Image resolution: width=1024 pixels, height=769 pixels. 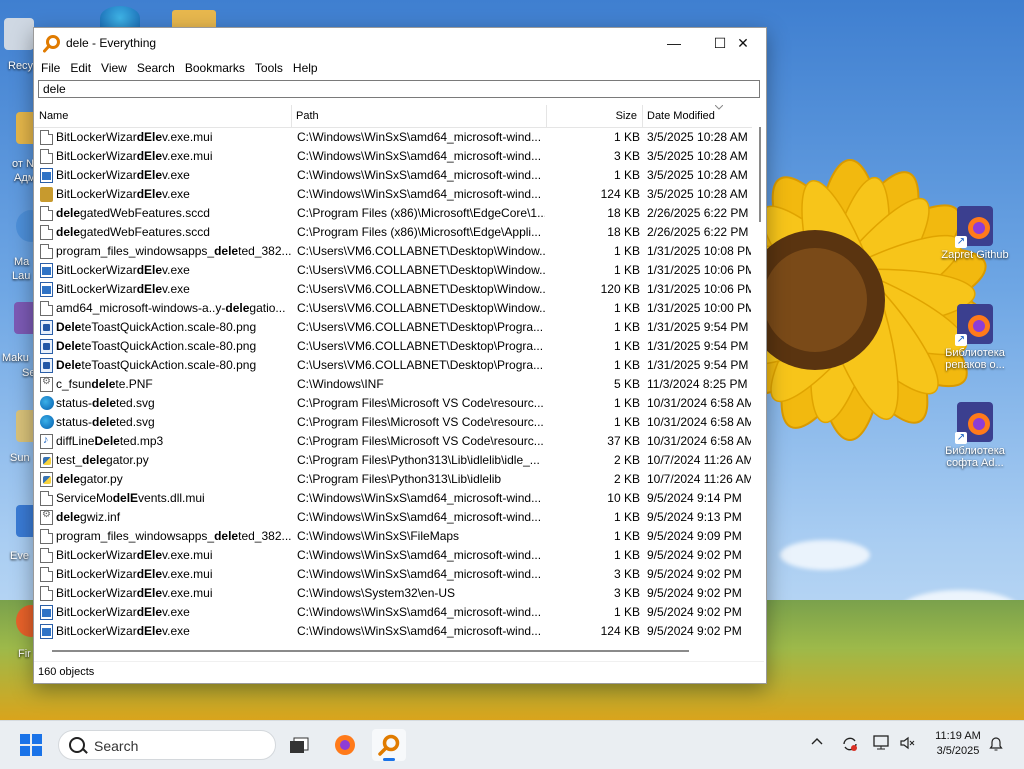 I want to click on notification-bell-icon, so click(x=996, y=744).